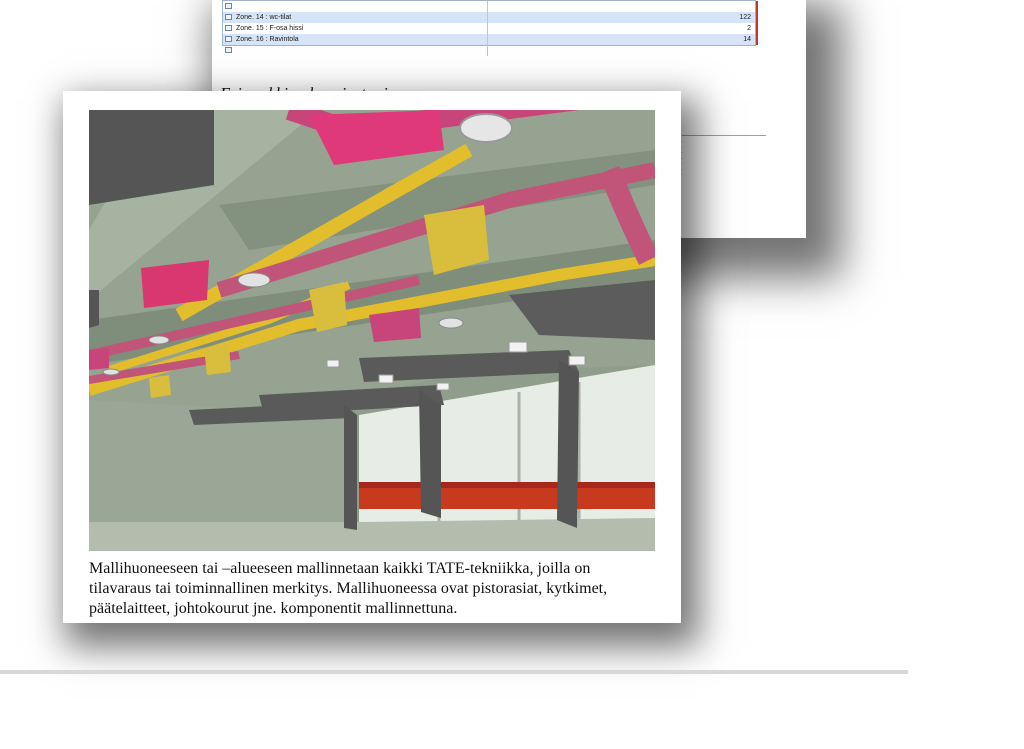  I want to click on zone-value: 2, so click(749, 28).